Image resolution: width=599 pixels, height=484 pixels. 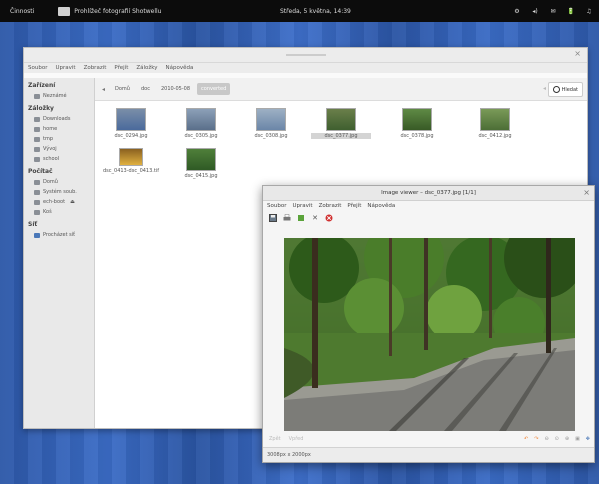 I want to click on battery-icon: 🔋, so click(x=571, y=11).